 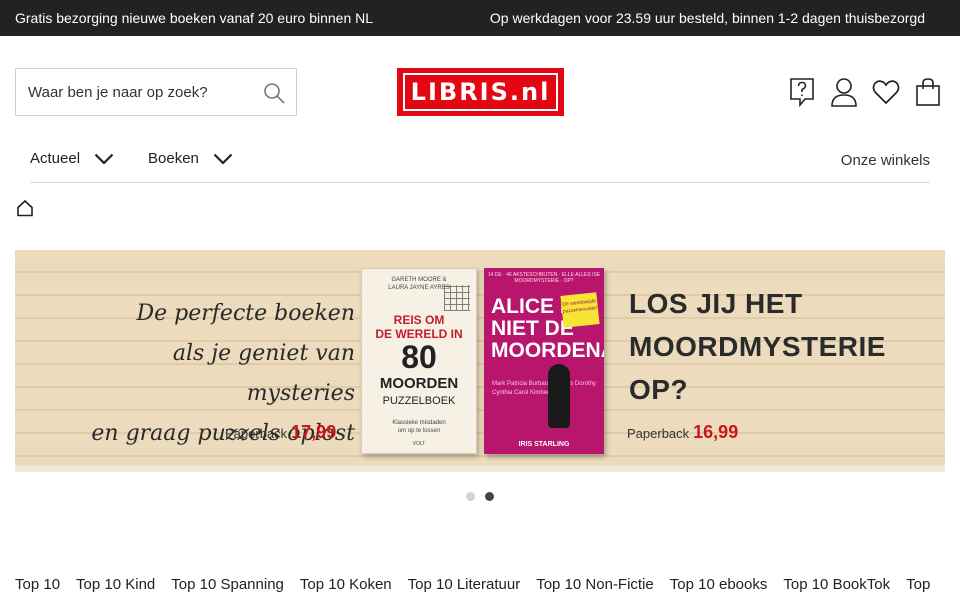 What do you see at coordinates (480, 469) in the screenshot?
I see `banner-edge` at bounding box center [480, 469].